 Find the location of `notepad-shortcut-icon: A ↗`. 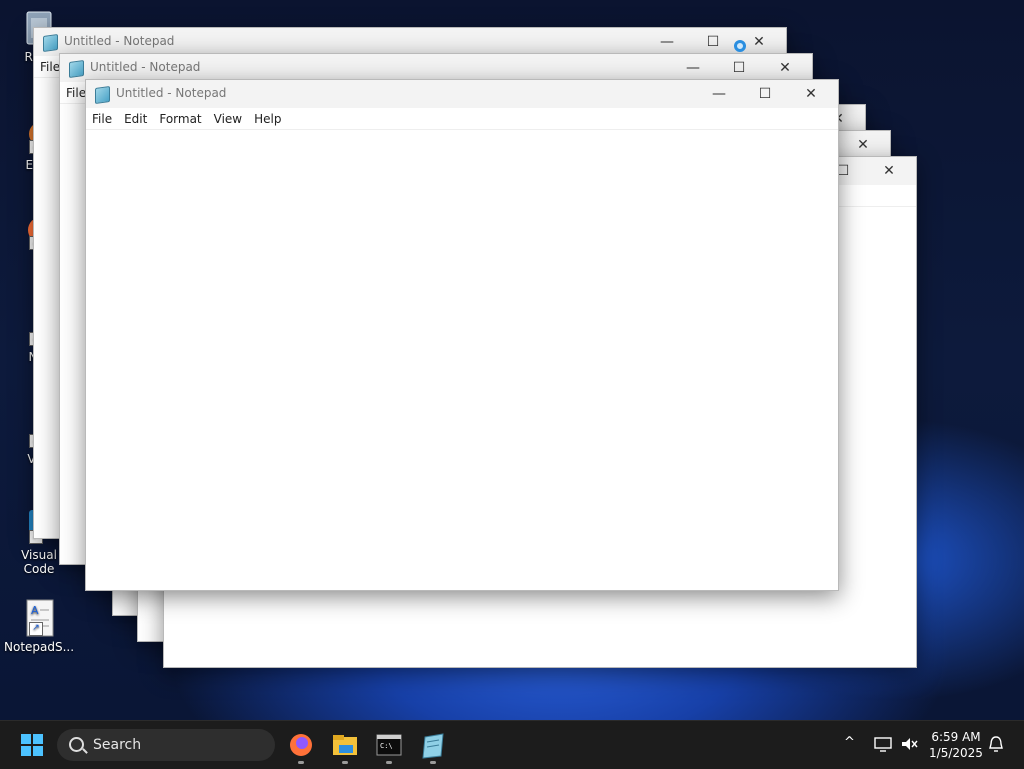

notepad-shortcut-icon: A ↗ is located at coordinates (39, 618).